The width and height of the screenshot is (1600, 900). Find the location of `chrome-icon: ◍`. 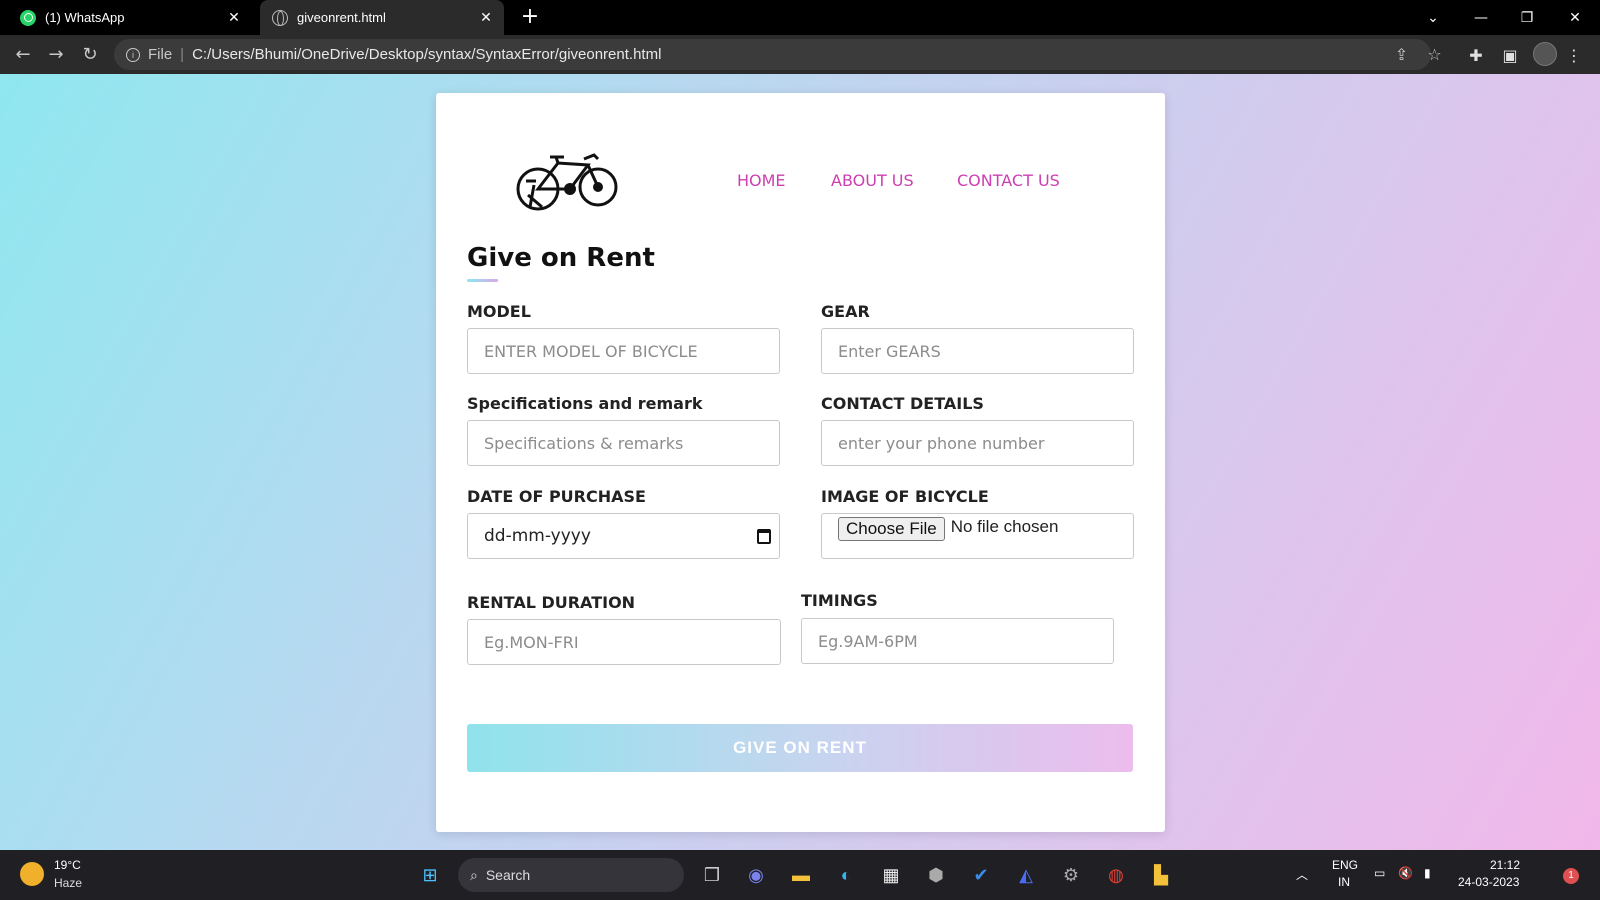

chrome-icon: ◍ is located at coordinates (1116, 875).